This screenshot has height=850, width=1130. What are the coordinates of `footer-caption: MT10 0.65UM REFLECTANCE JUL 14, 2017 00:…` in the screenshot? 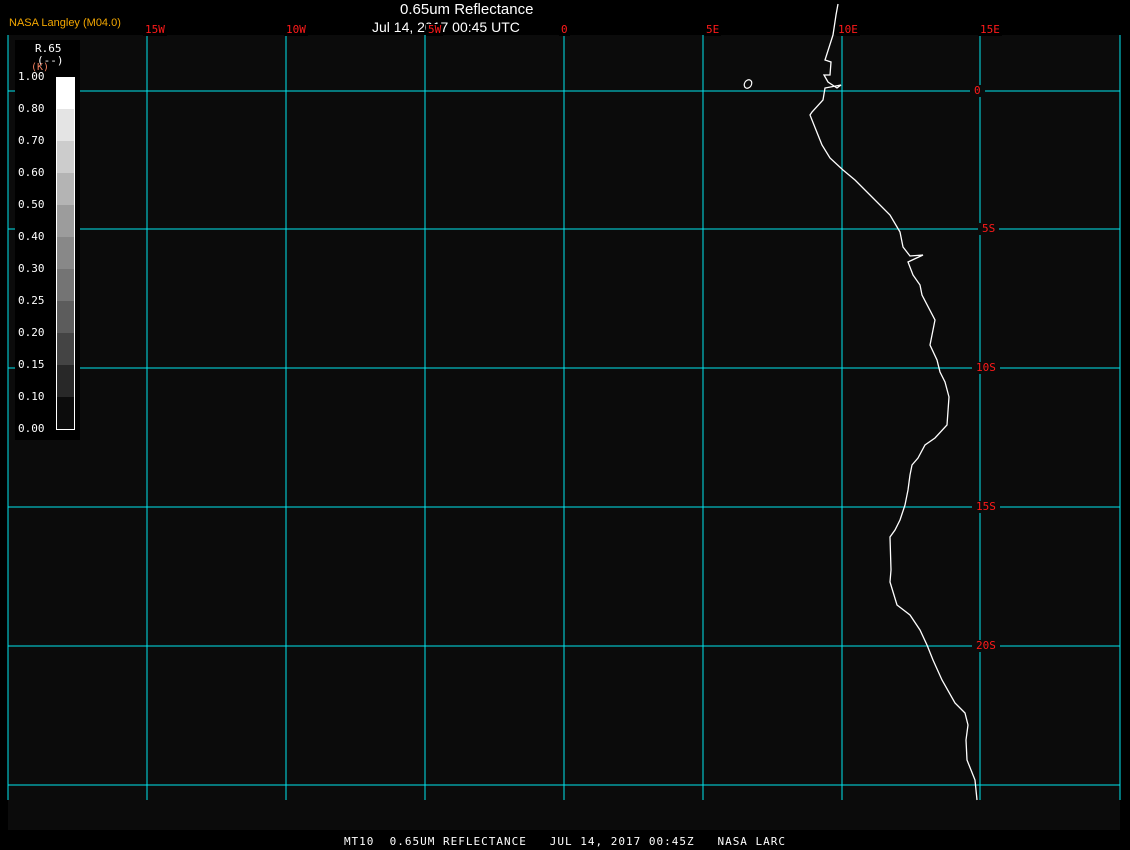 It's located at (565, 842).